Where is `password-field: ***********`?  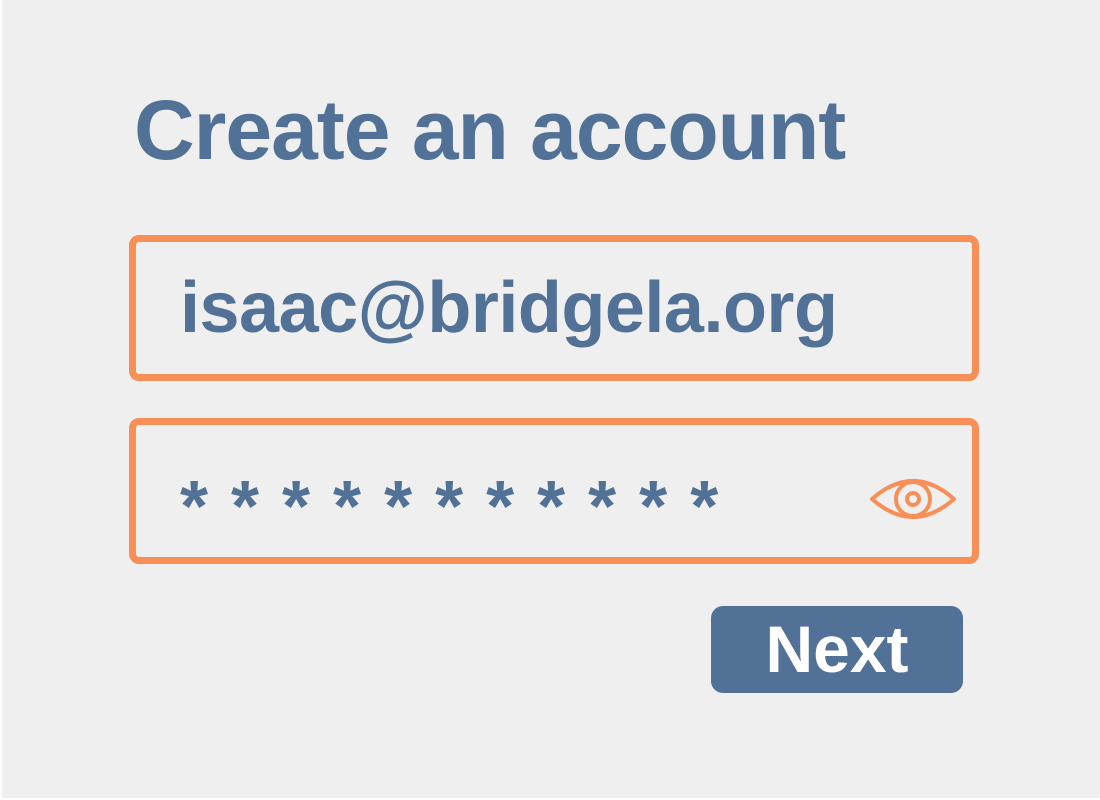 password-field: *********** is located at coordinates (554, 491).